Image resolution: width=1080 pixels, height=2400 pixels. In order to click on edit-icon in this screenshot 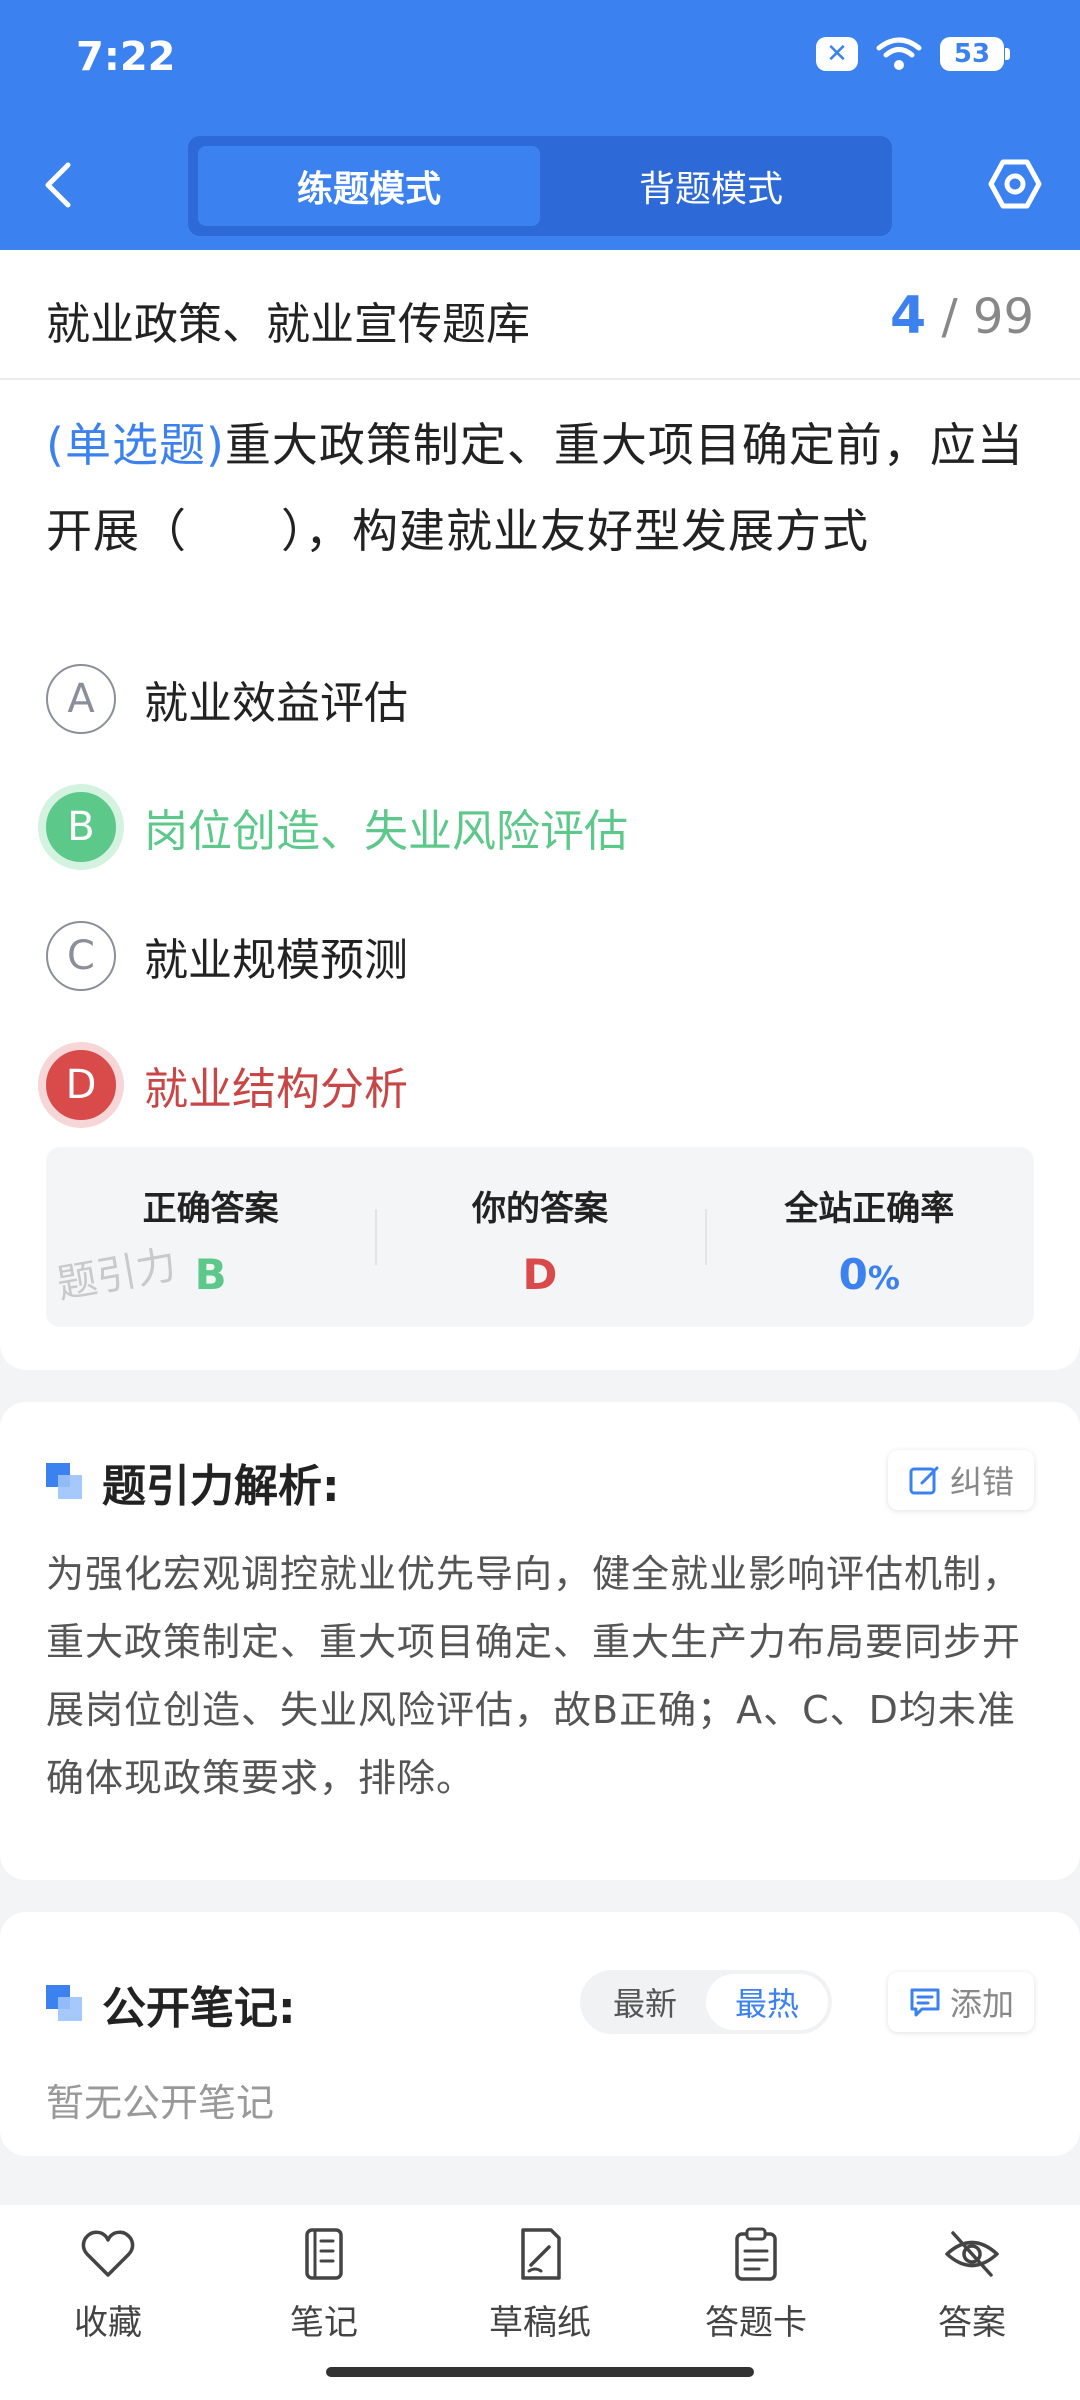, I will do `click(924, 1480)`.